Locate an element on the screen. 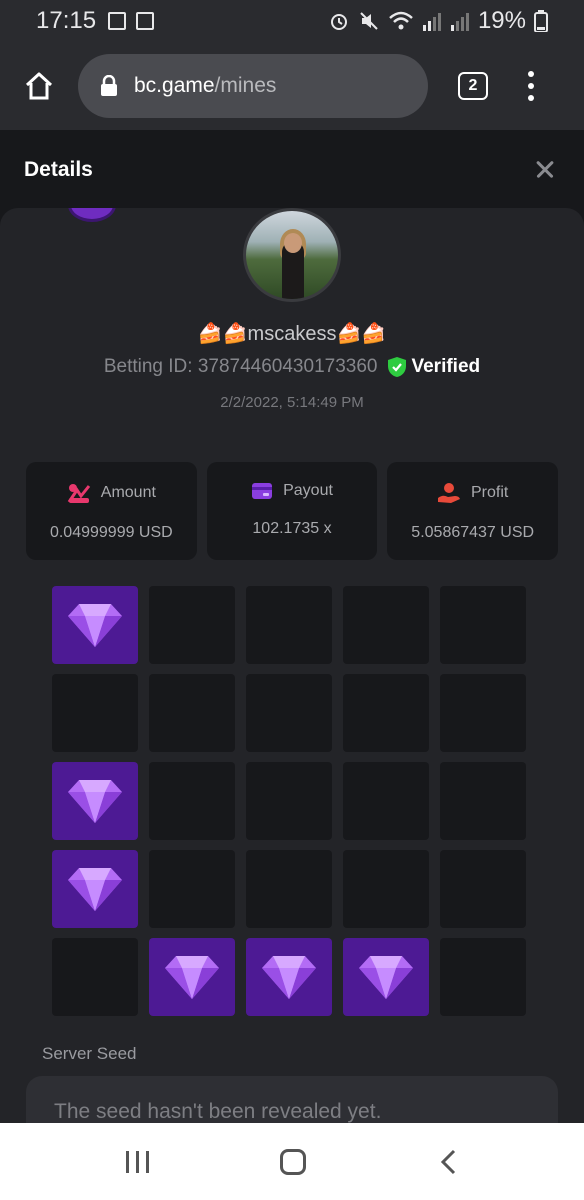  alarm-icon is located at coordinates (338, 22).